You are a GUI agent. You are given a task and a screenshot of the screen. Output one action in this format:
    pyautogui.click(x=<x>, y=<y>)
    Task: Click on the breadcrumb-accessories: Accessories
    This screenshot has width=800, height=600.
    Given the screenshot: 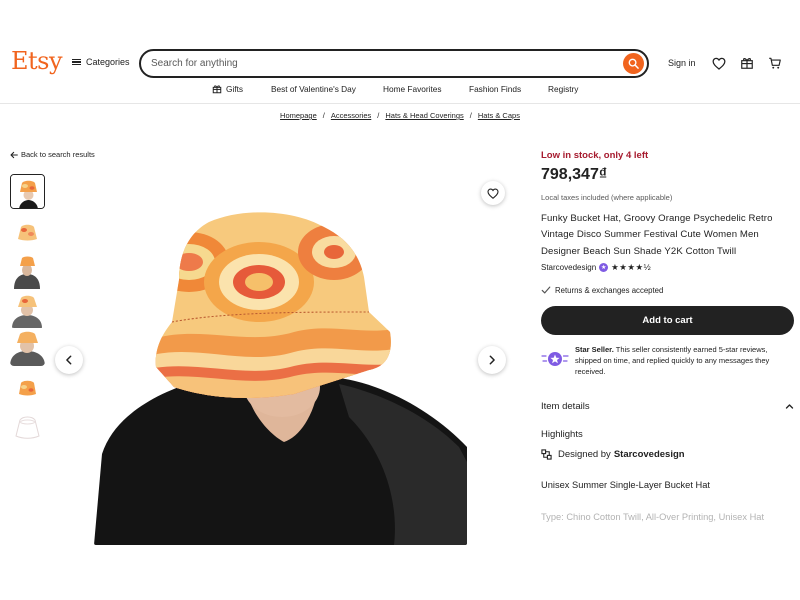 What is the action you would take?
    pyautogui.click(x=351, y=115)
    